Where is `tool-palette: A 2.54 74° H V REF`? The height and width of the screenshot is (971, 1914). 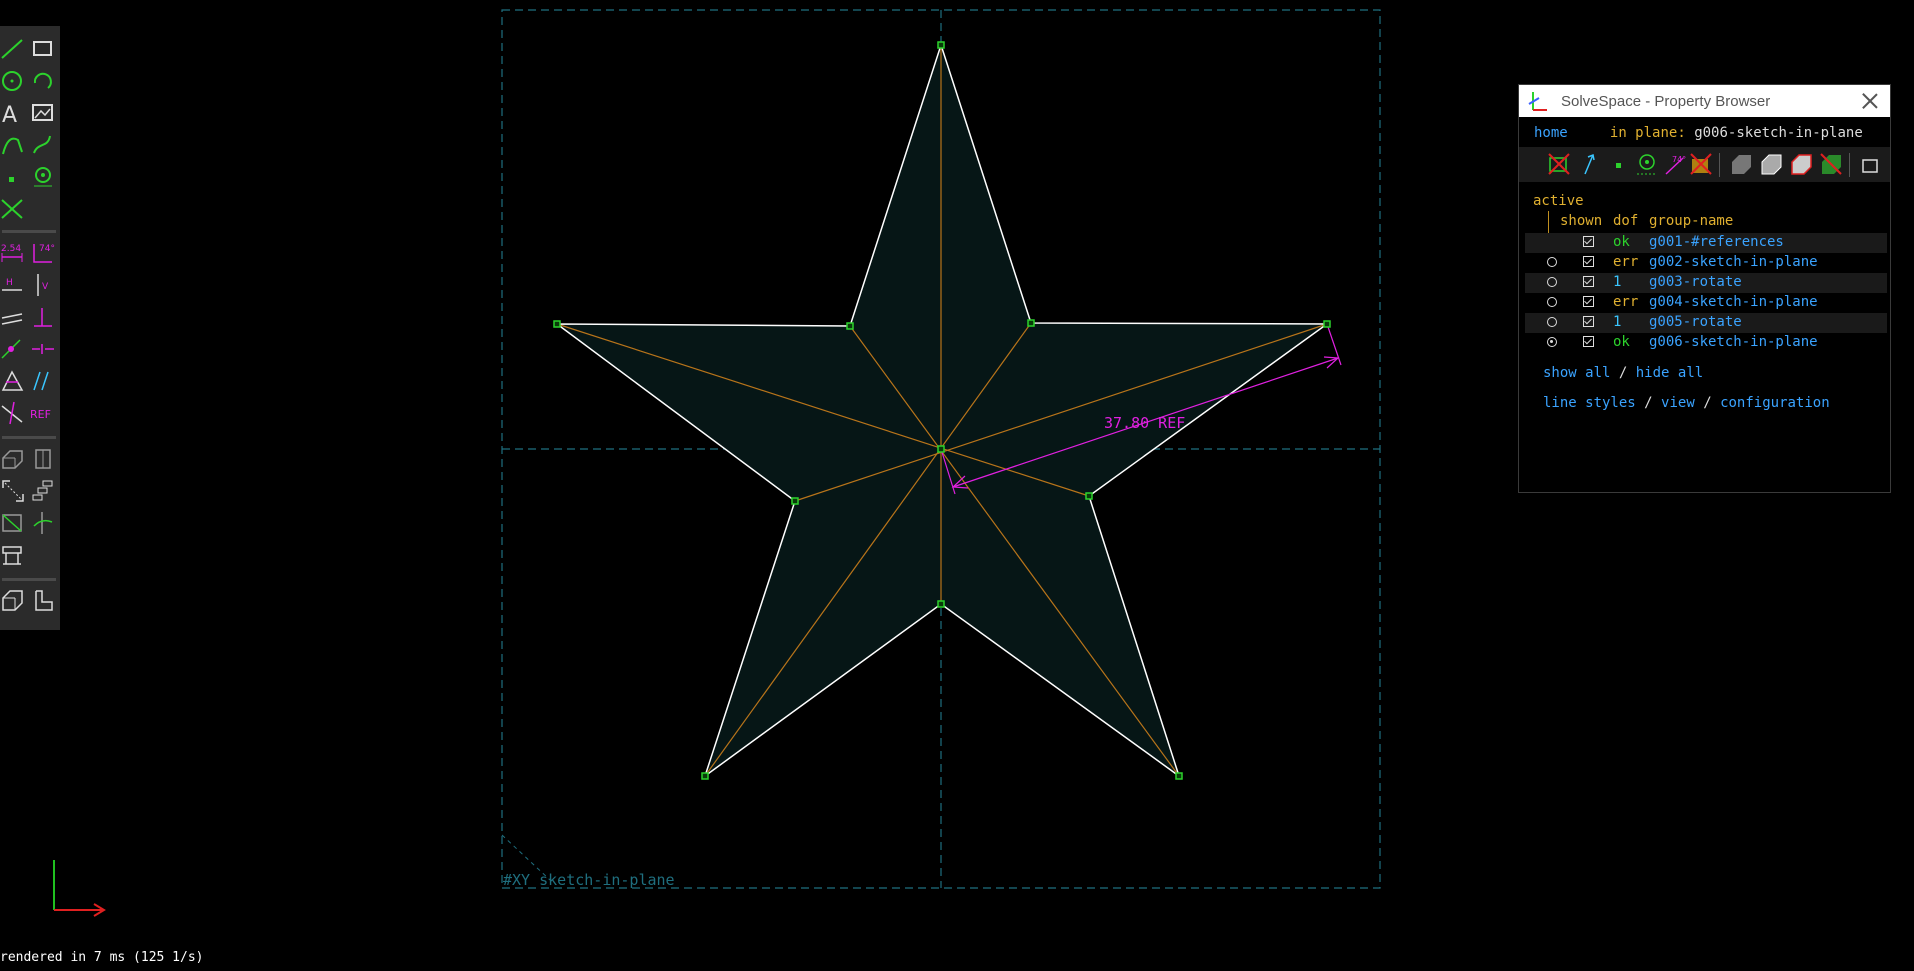
tool-palette: A 2.54 74° H V REF is located at coordinates (30, 328).